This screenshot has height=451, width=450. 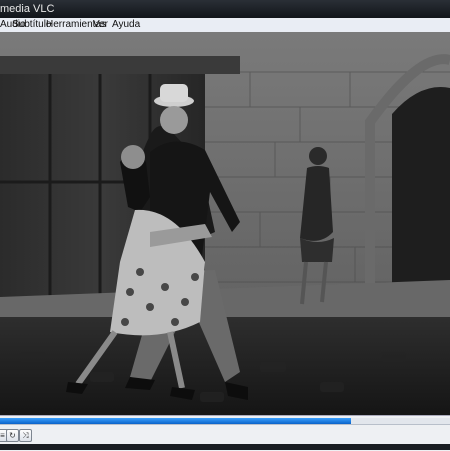 I want to click on menu-ver: Ver, so click(x=100, y=24).